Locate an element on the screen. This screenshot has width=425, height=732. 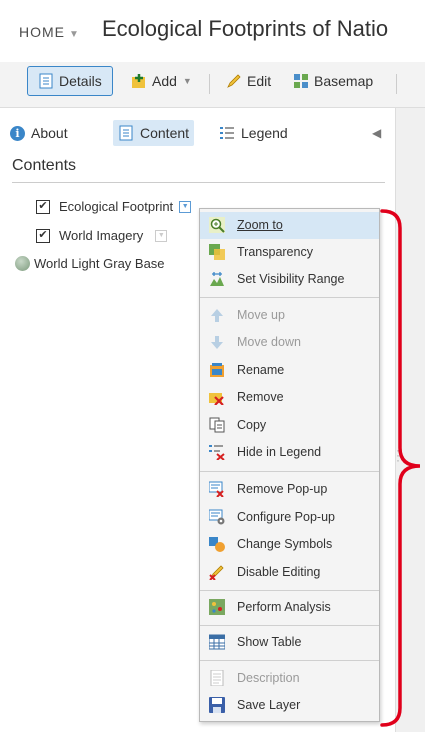
arrow-down-icon is located at coordinates (217, 342).